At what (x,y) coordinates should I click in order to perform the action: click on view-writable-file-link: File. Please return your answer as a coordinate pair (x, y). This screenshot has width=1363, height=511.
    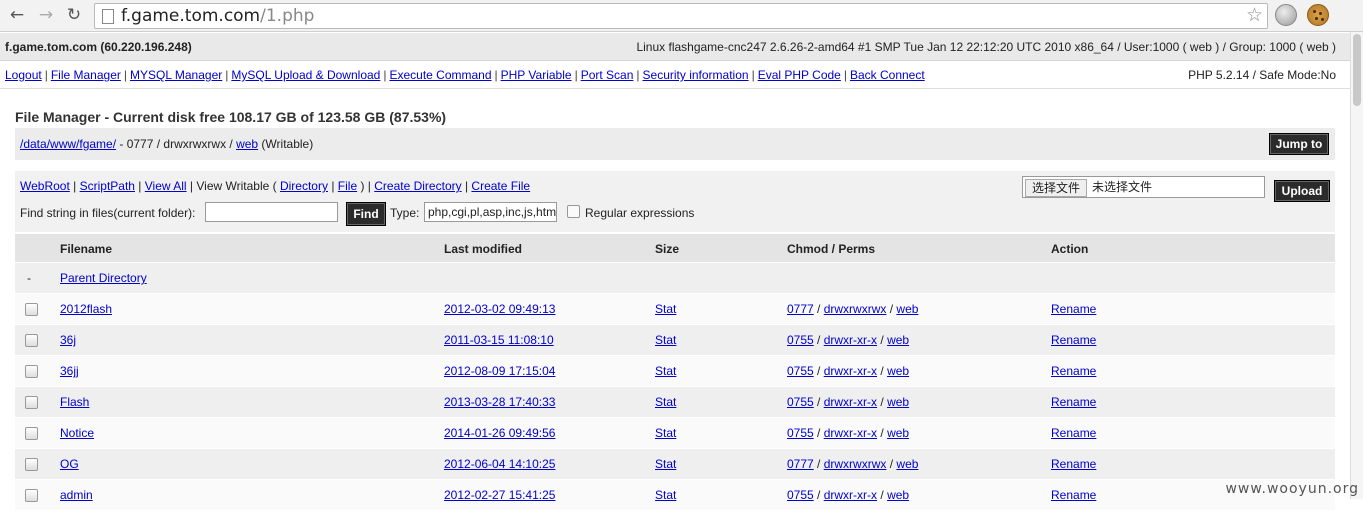
    Looking at the image, I should click on (347, 186).